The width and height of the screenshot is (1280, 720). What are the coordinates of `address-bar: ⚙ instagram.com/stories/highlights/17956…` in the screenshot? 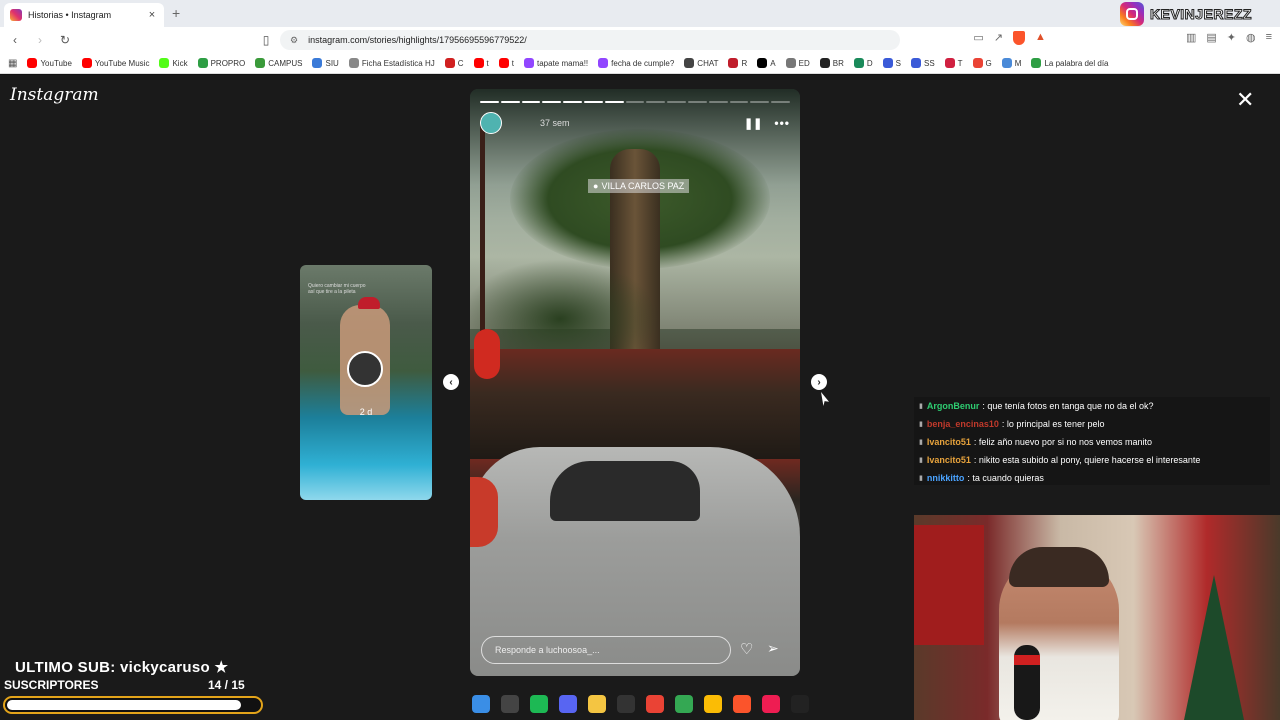 It's located at (590, 40).